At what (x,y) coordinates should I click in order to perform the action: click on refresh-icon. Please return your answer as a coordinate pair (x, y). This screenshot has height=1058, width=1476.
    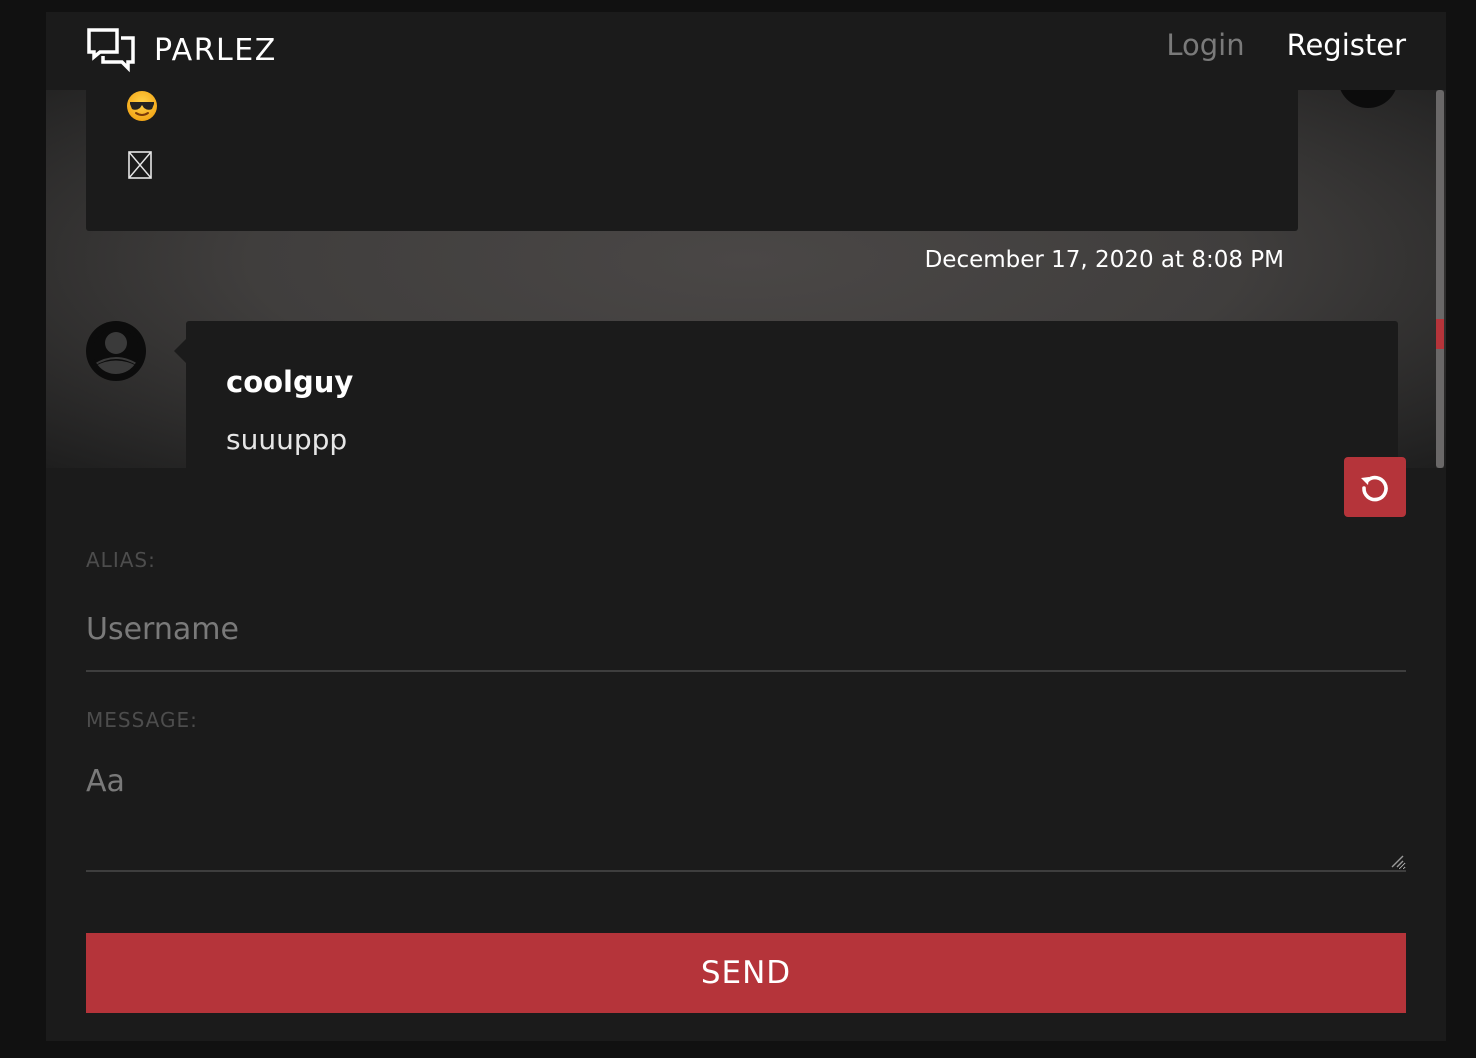
    Looking at the image, I should click on (1374, 488).